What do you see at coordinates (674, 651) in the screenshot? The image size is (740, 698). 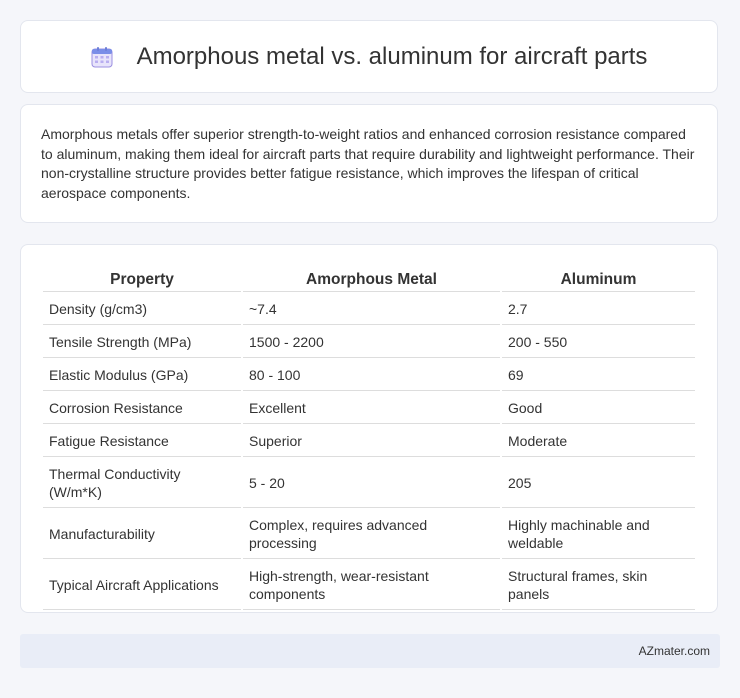 I see `footer-brand: AZmater.com` at bounding box center [674, 651].